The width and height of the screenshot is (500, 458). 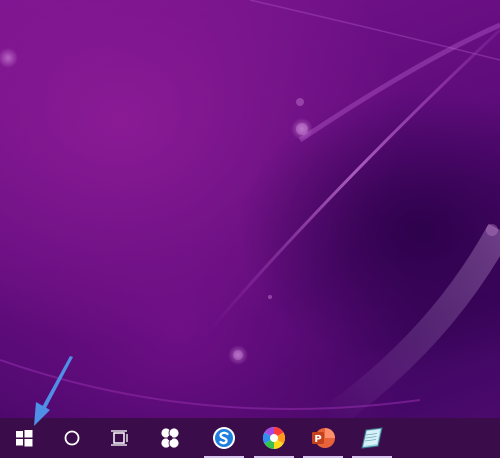 I want to click on task-view-button, so click(x=120, y=438).